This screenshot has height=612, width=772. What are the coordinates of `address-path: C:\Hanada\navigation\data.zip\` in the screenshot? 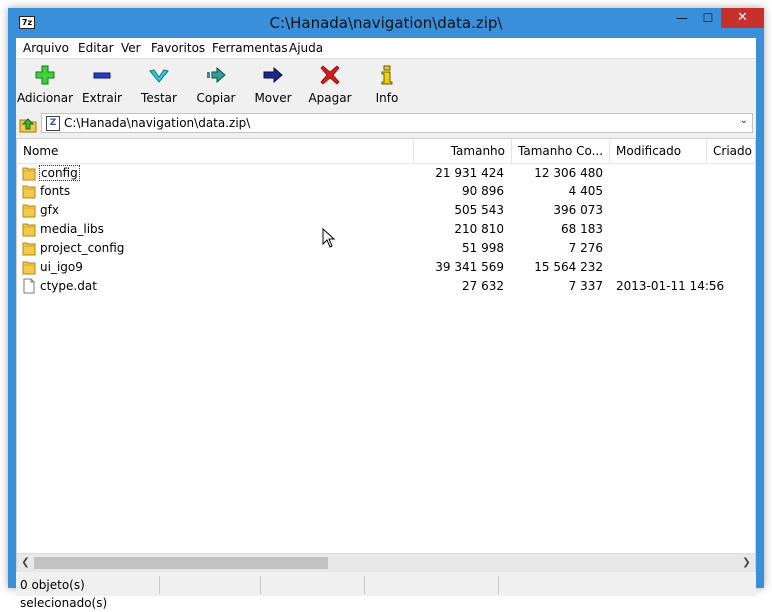 It's located at (157, 123).